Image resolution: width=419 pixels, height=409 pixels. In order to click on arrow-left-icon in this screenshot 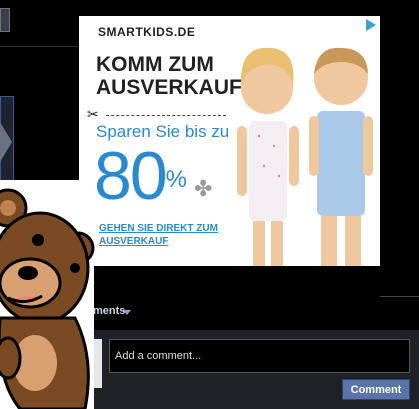, I will do `click(6, 142)`.